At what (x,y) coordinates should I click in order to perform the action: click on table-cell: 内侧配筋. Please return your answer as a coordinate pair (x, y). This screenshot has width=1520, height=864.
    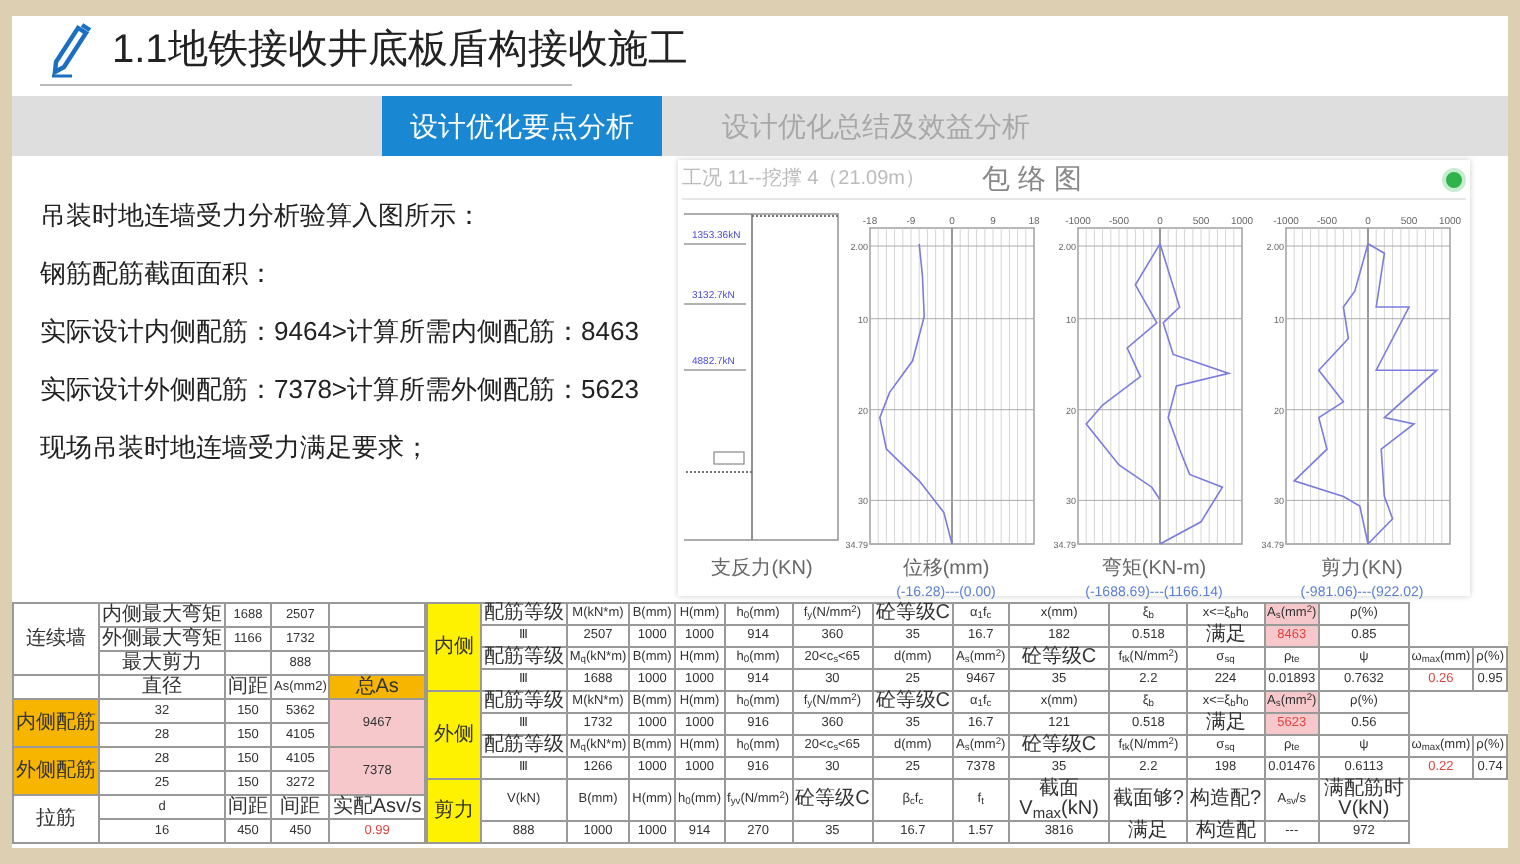
    Looking at the image, I should click on (56, 723).